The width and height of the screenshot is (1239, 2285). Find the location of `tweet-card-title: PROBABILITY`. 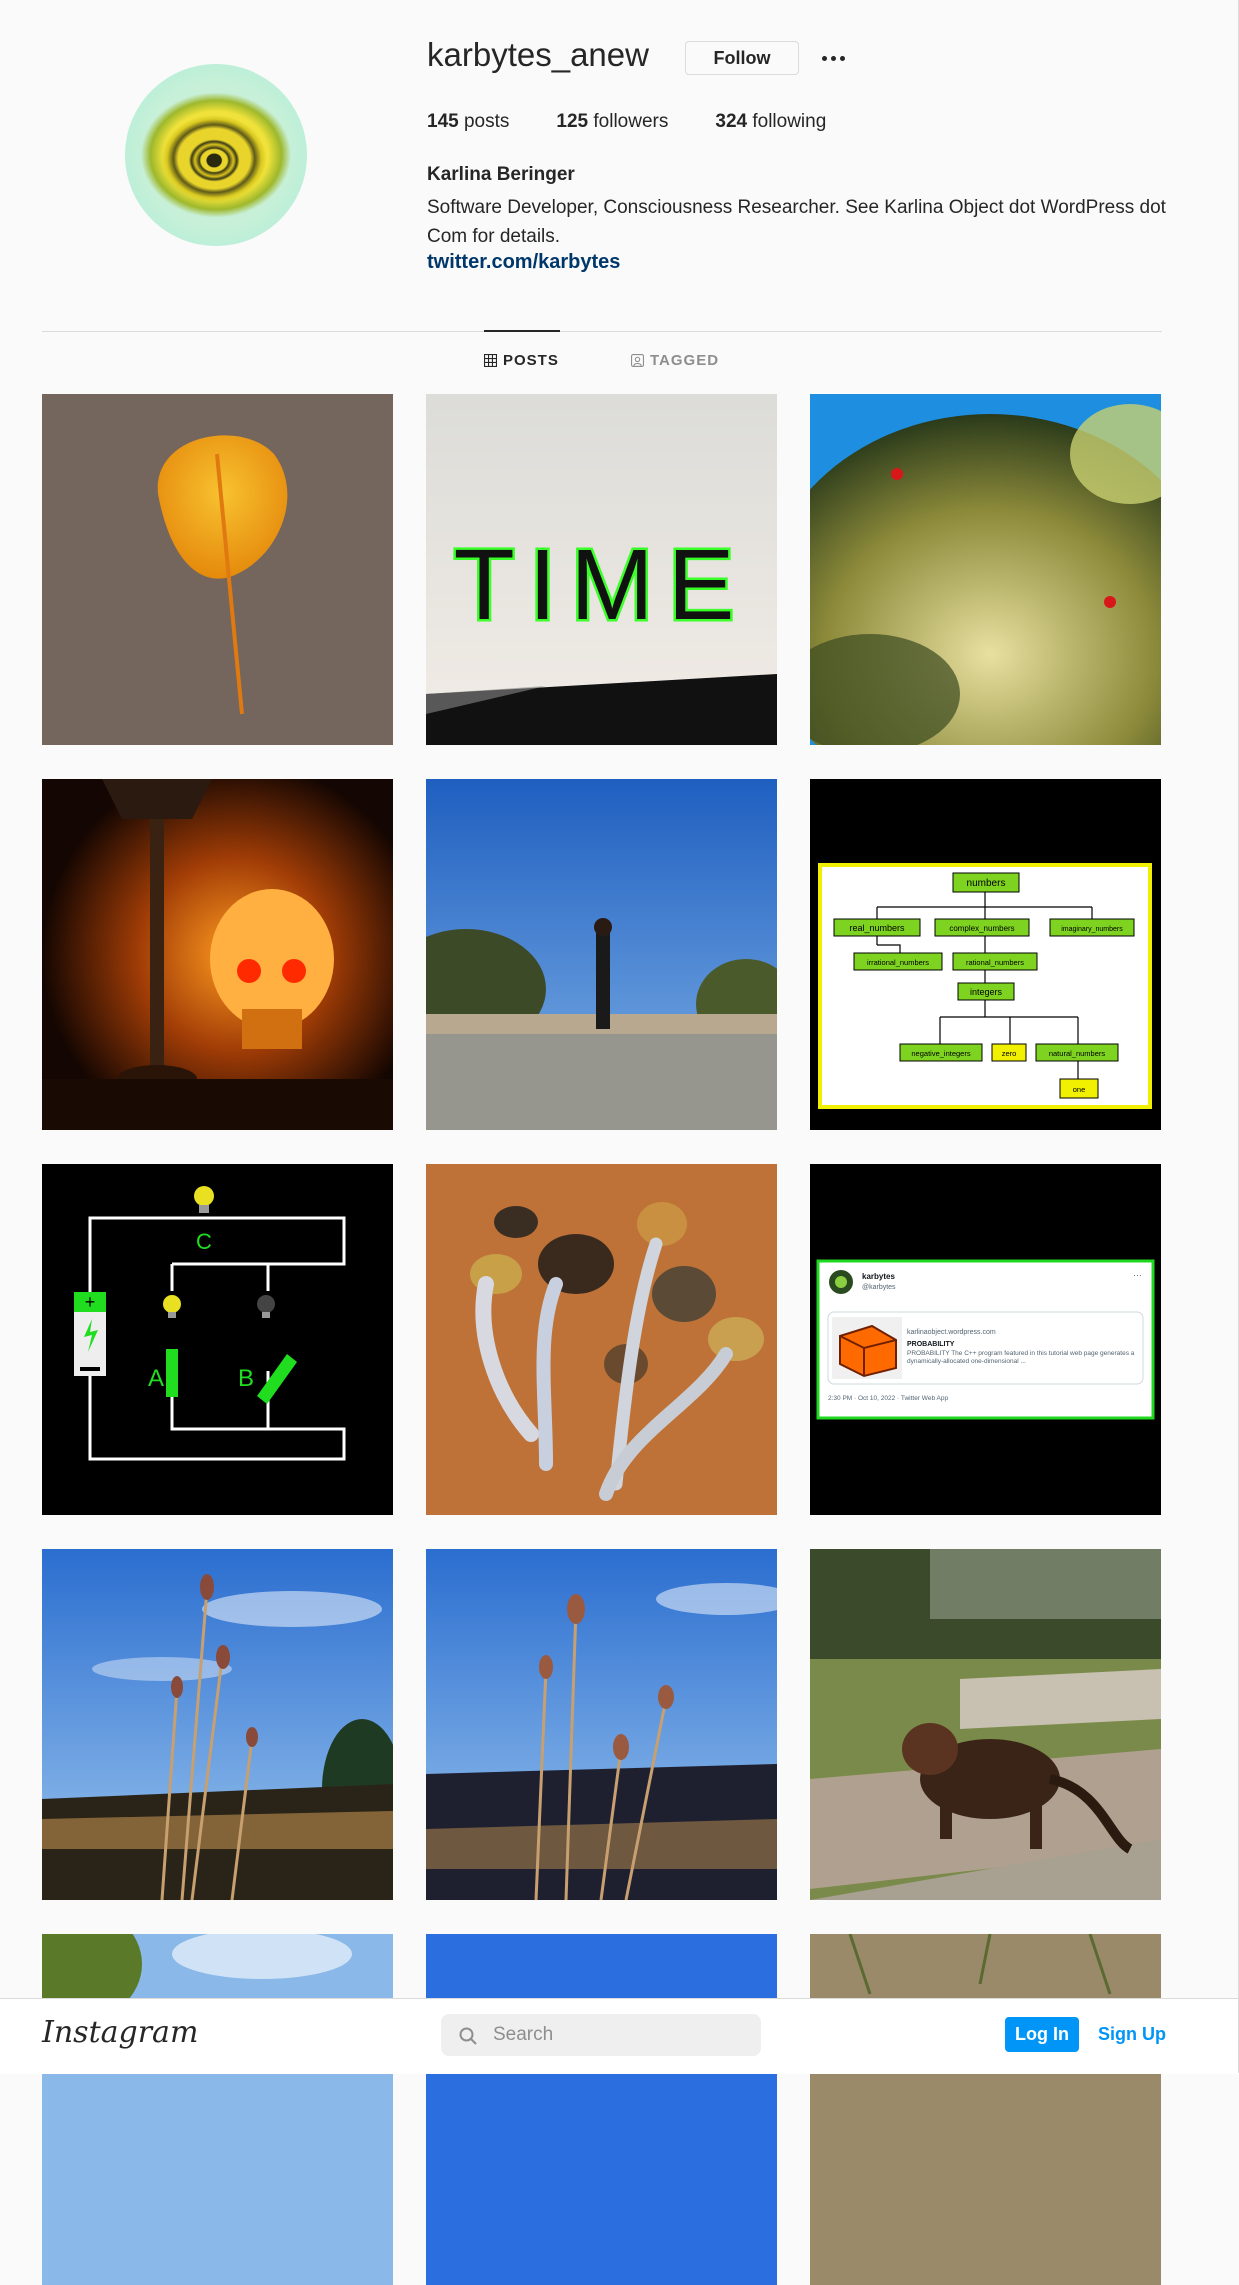

tweet-card-title: PROBABILITY is located at coordinates (931, 1344).